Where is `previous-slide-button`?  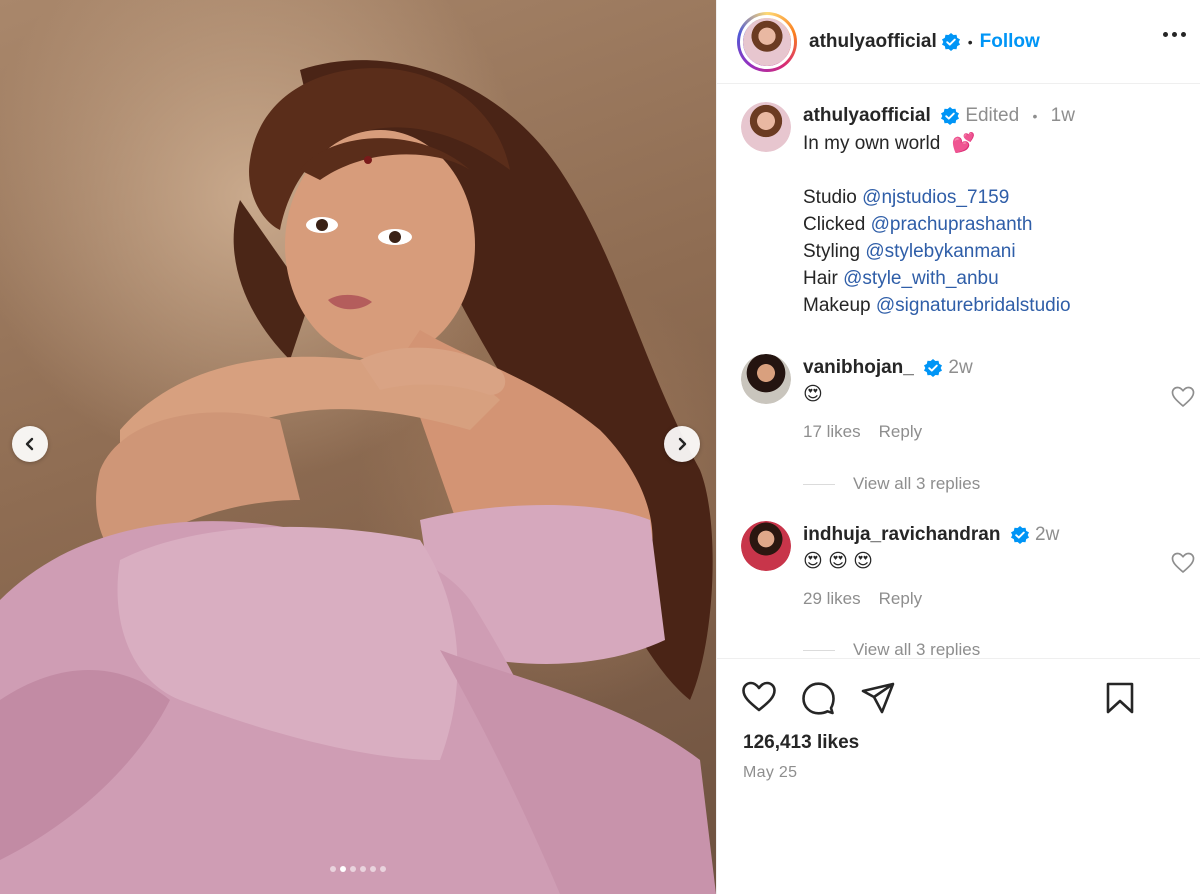
previous-slide-button is located at coordinates (30, 444).